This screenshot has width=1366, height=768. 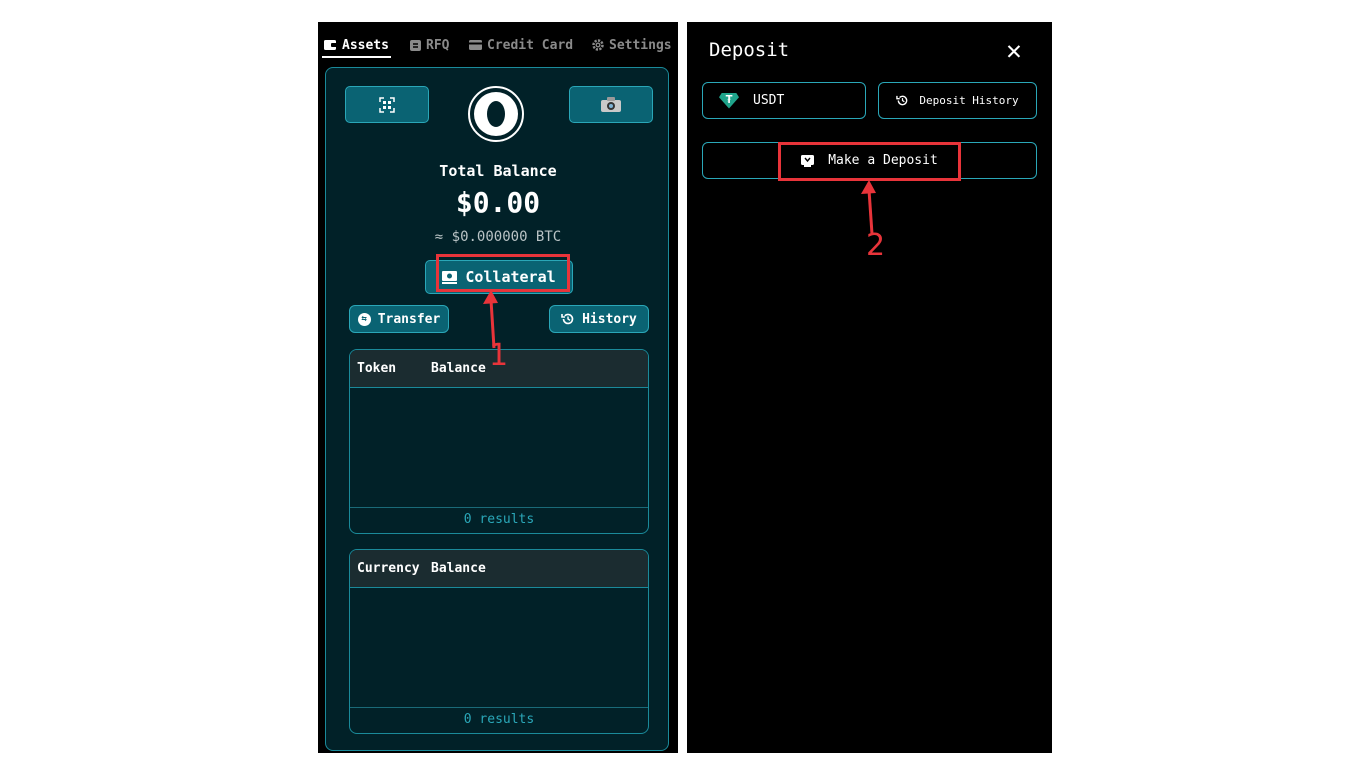 I want to click on currency-table-results: 0 results, so click(x=499, y=720).